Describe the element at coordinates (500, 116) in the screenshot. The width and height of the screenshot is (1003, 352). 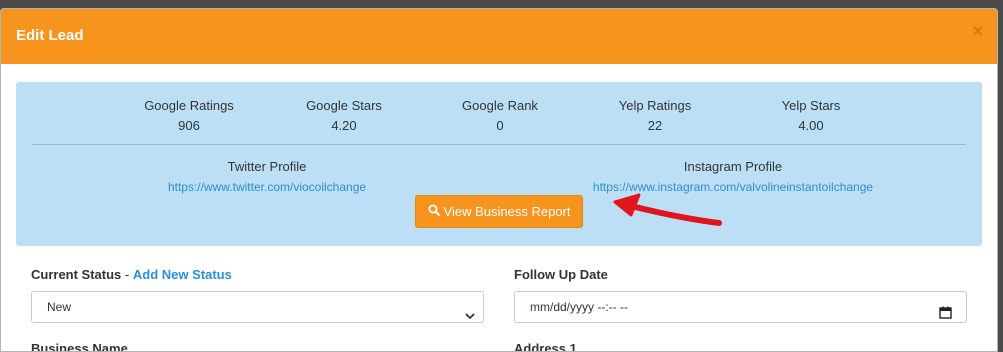
I see `stat-google-rank: Google Rank 0` at that location.